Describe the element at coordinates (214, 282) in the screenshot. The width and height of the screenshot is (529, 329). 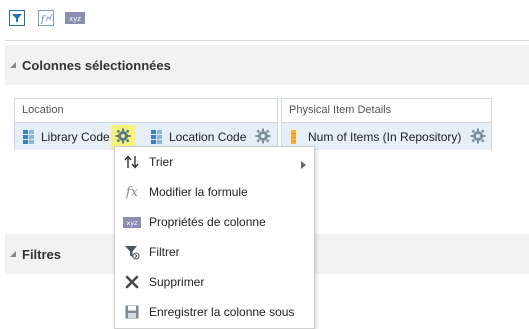
I see `menu-item-delete: Supprimer` at that location.